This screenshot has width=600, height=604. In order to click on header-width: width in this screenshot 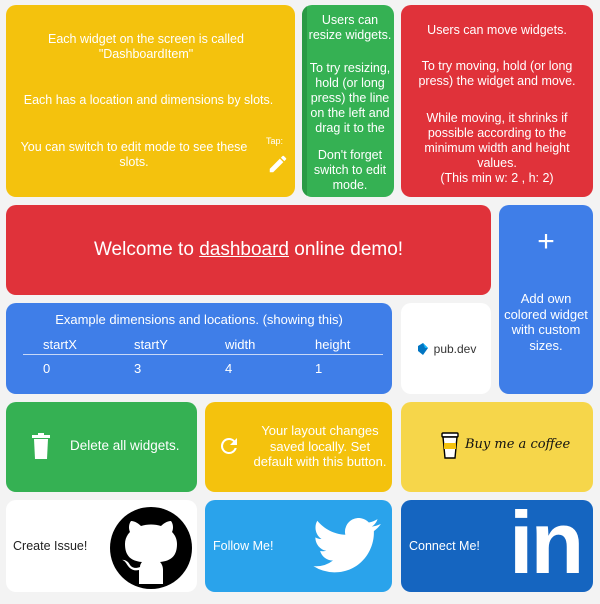, I will do `click(240, 344)`.